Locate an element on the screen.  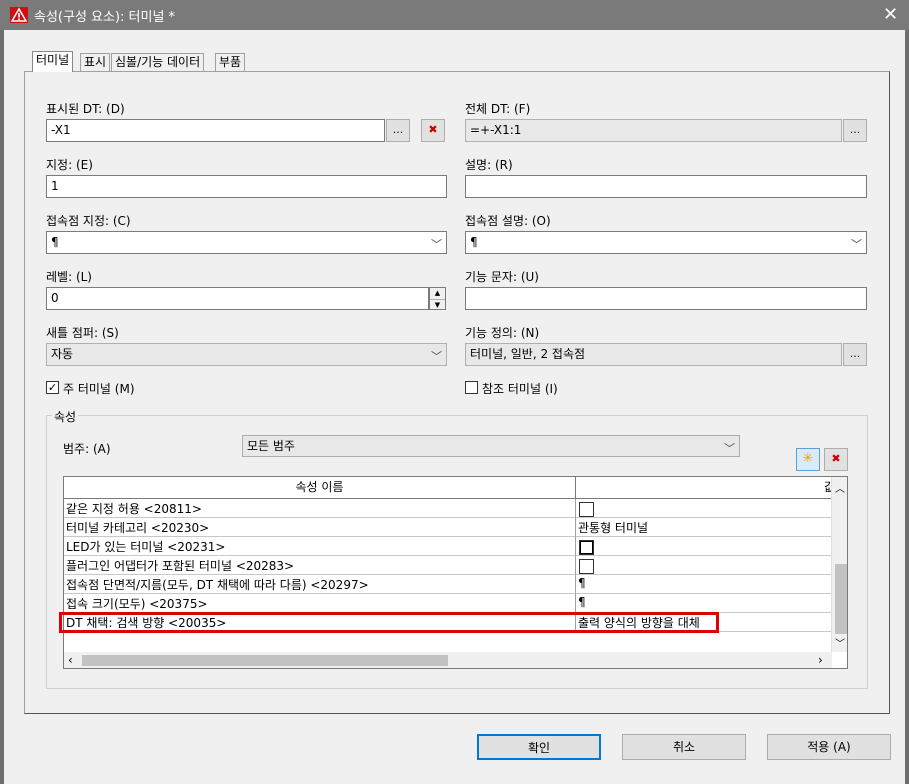
apply-button: 적용 (A) is located at coordinates (829, 747).